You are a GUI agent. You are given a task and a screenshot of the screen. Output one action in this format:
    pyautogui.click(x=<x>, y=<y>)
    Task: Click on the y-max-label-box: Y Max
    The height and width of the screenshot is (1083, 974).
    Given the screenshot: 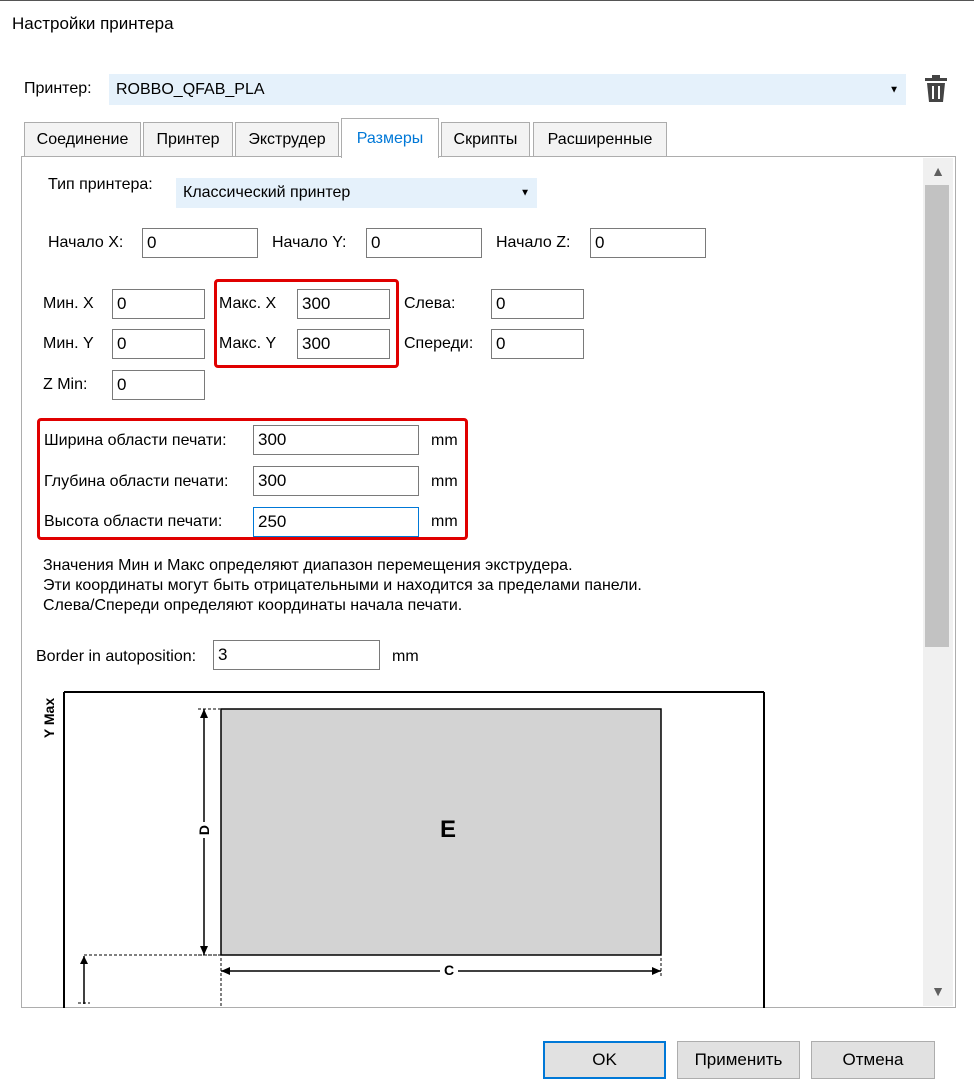 What is the action you would take?
    pyautogui.click(x=48, y=720)
    